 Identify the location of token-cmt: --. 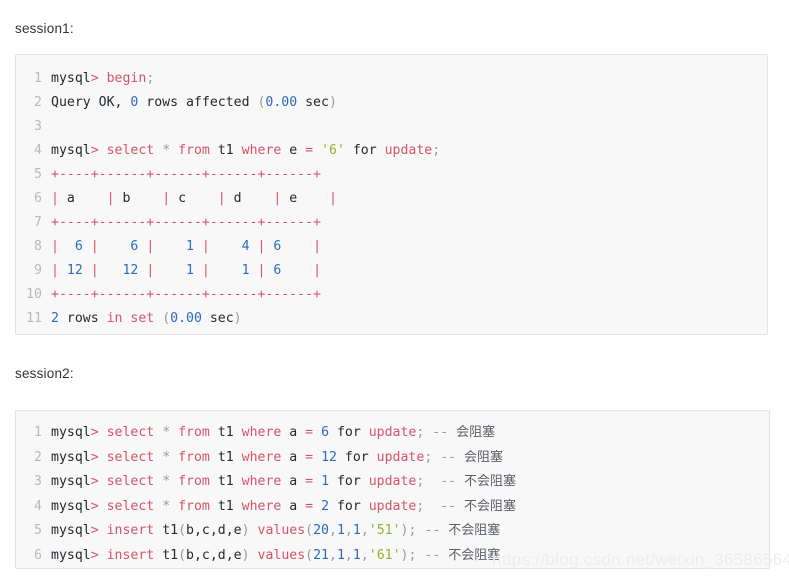
(448, 457).